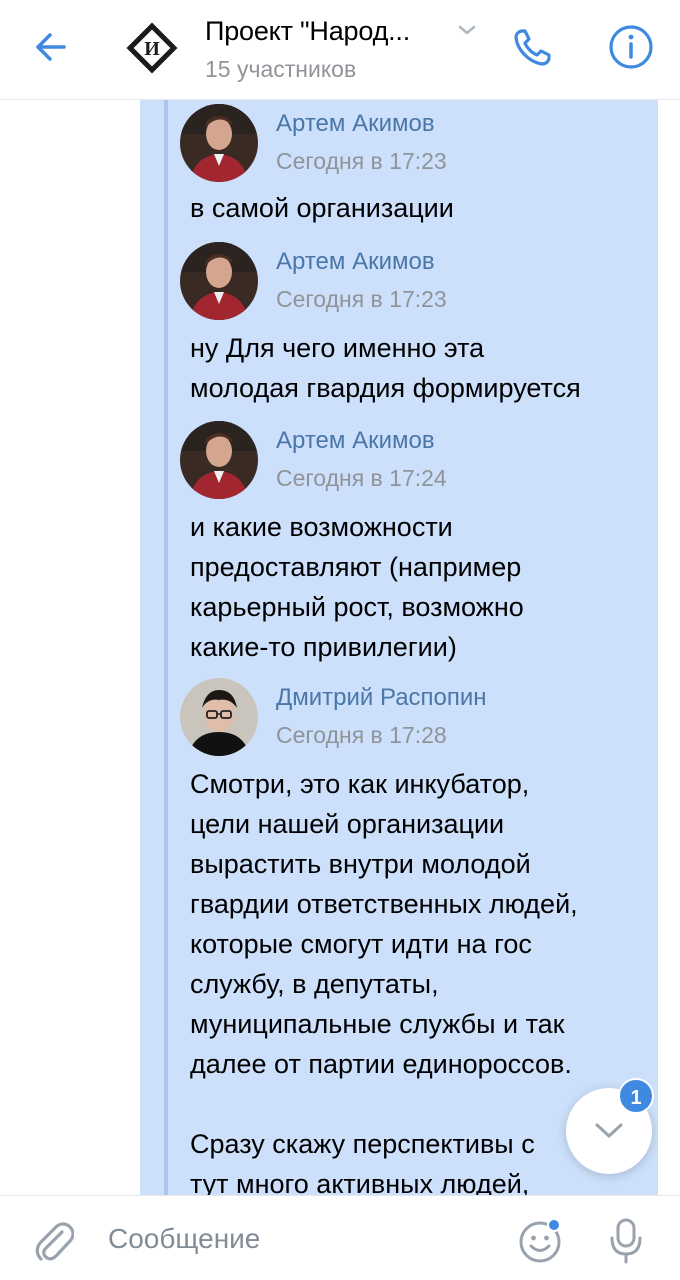 Image resolution: width=680 pixels, height=1280 pixels. I want to click on microphone-icon, so click(626, 1241).